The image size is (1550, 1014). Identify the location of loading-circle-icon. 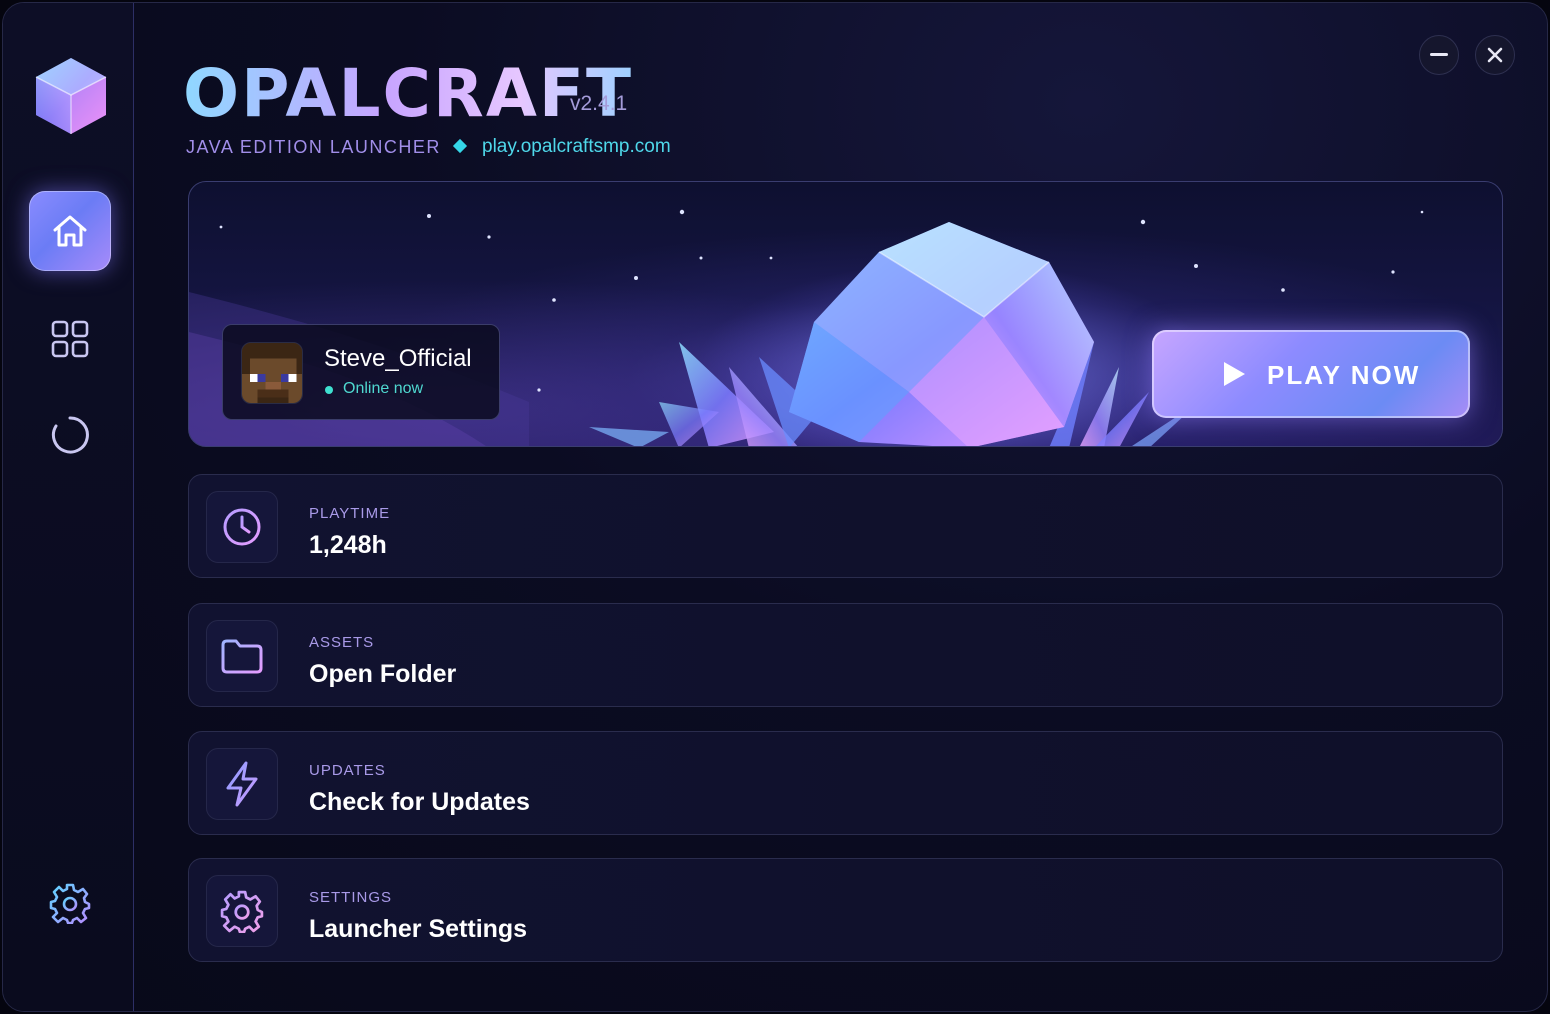
(70, 435).